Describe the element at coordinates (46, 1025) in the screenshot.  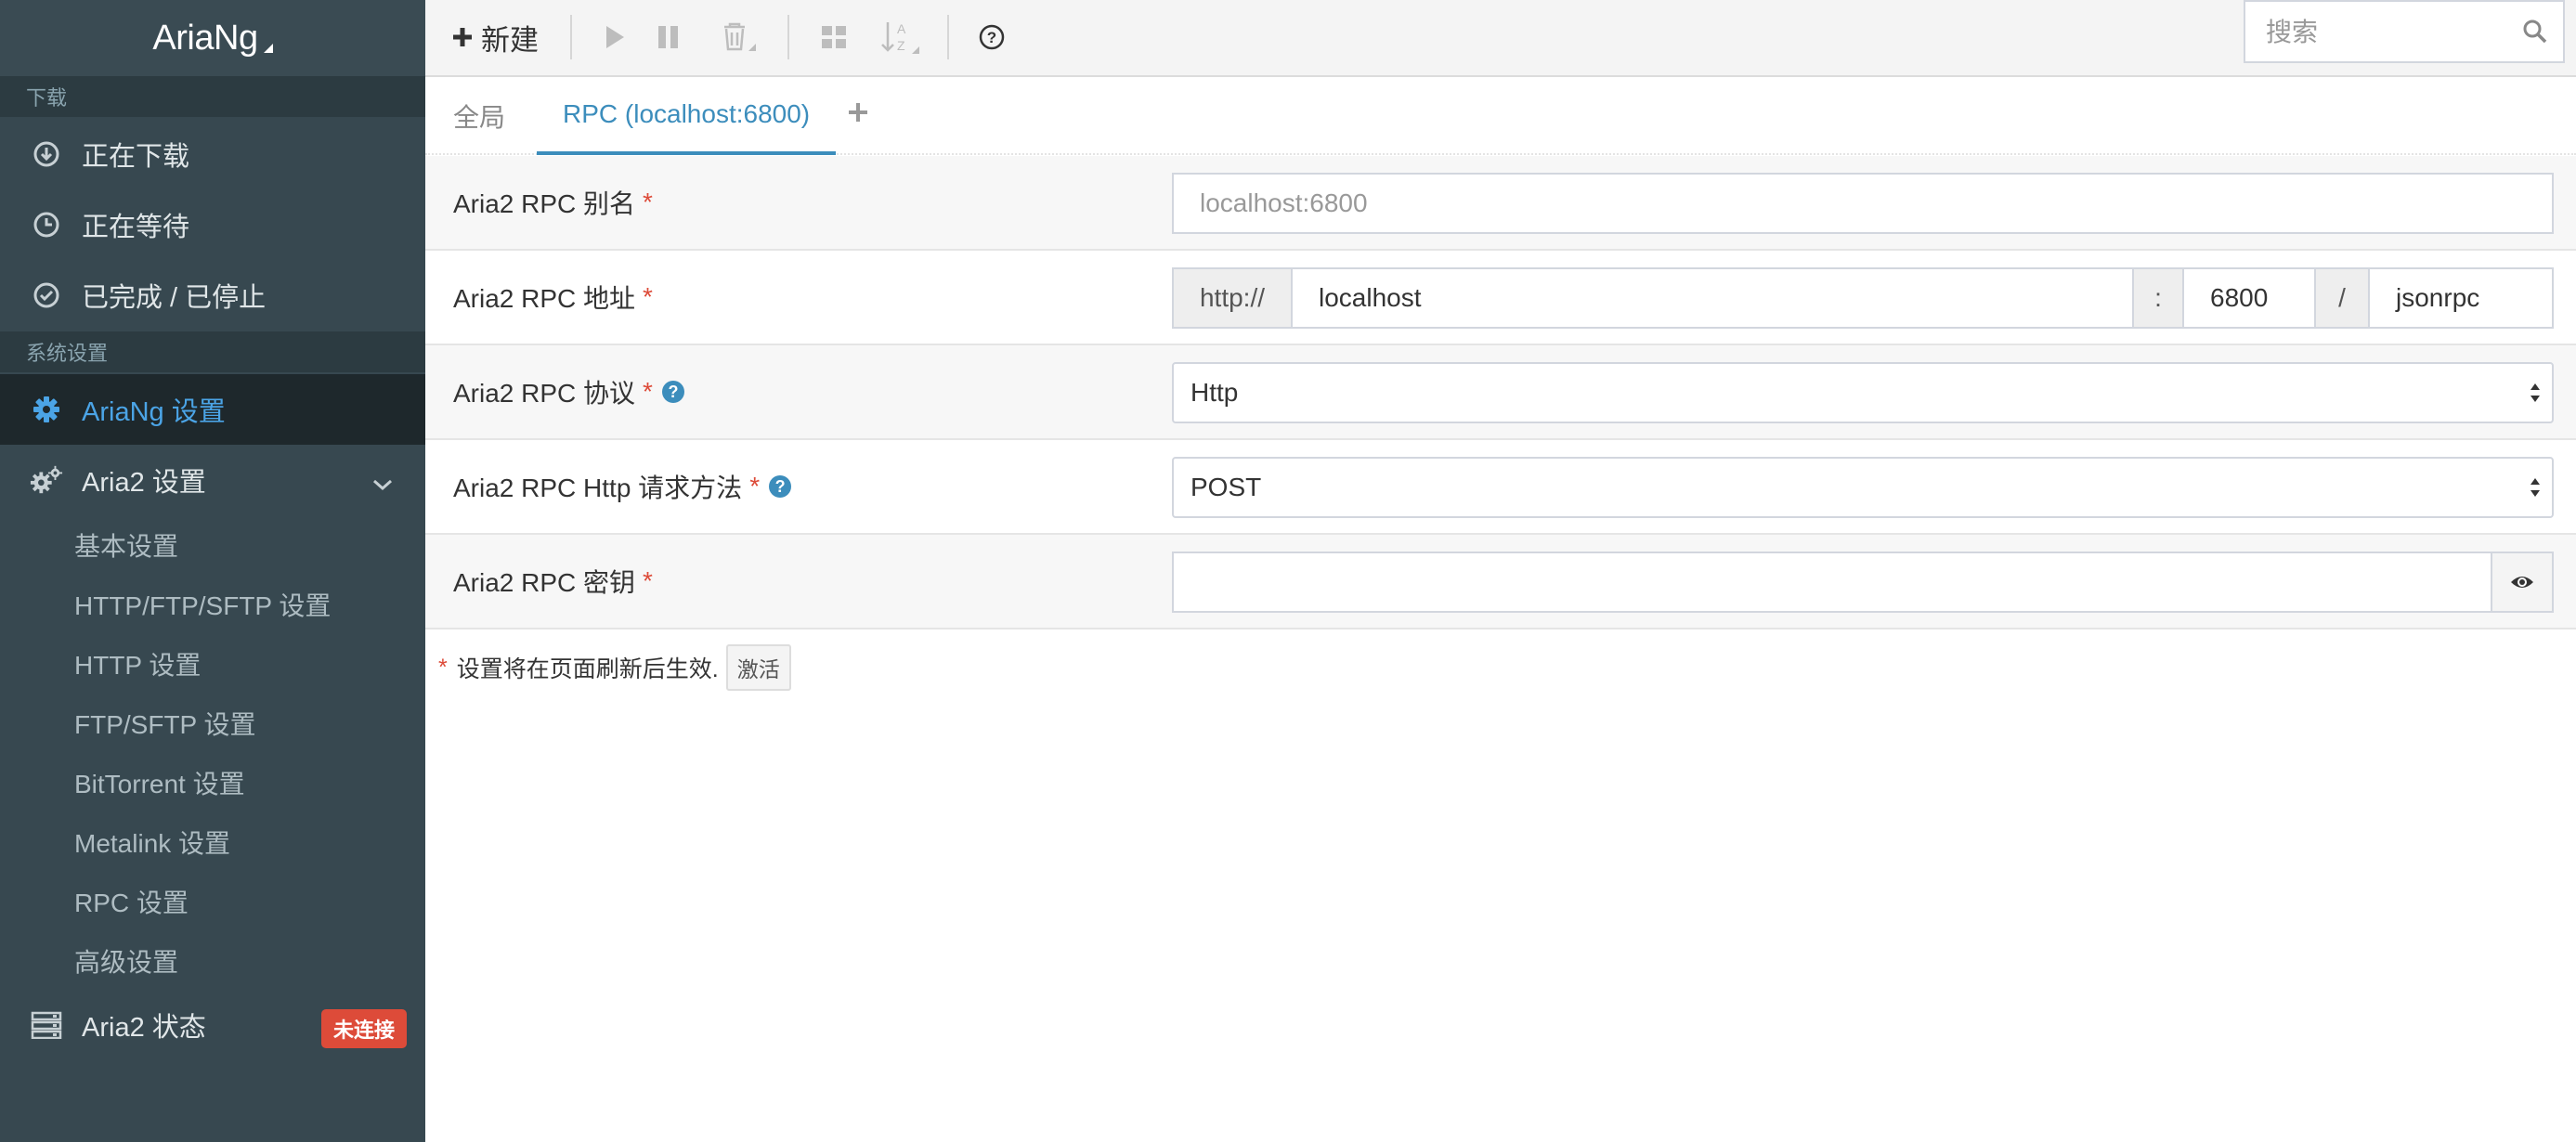
I see `server-icon` at that location.